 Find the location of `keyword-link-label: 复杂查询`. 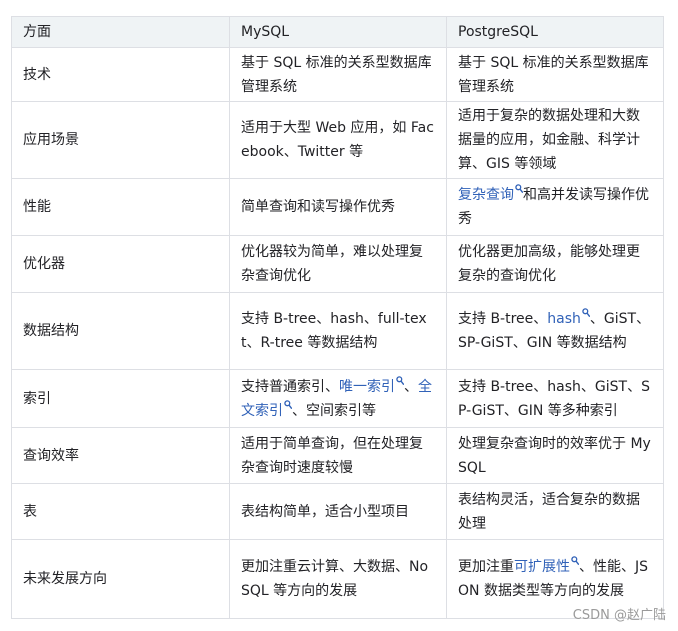

keyword-link-label: 复杂查询 is located at coordinates (486, 195).